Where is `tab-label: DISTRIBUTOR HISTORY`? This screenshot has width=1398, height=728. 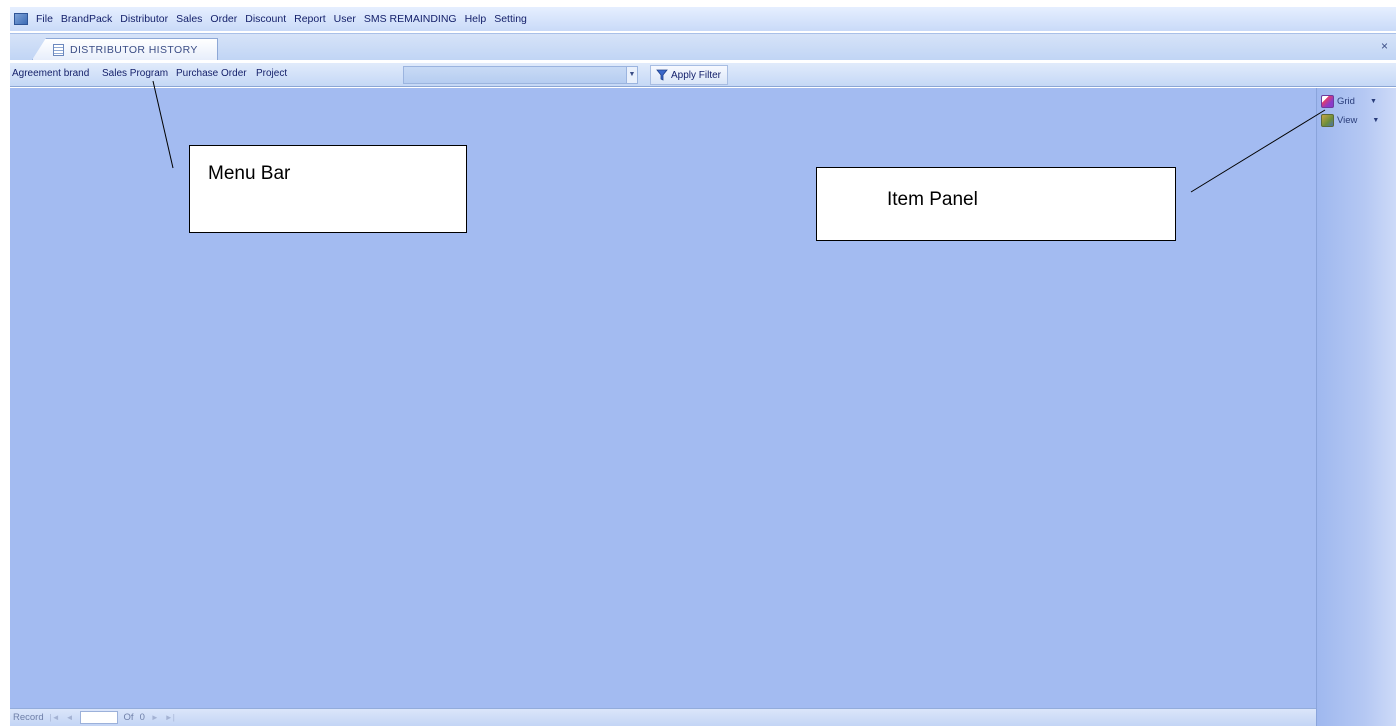 tab-label: DISTRIBUTOR HISTORY is located at coordinates (134, 49).